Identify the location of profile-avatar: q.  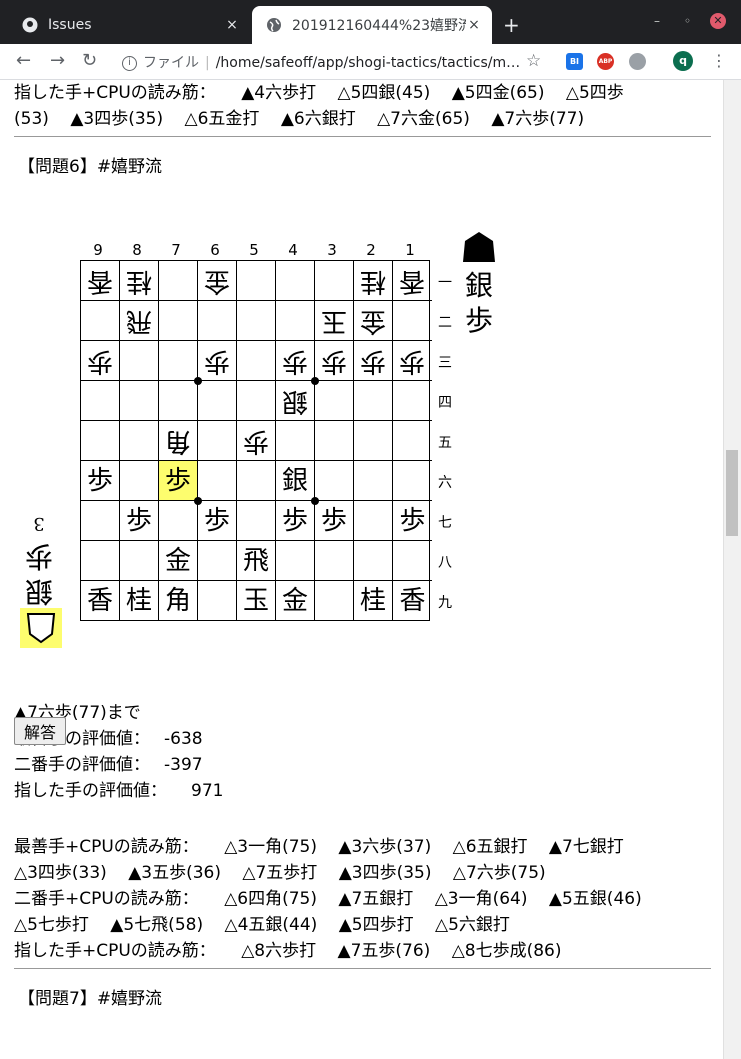
(683, 61).